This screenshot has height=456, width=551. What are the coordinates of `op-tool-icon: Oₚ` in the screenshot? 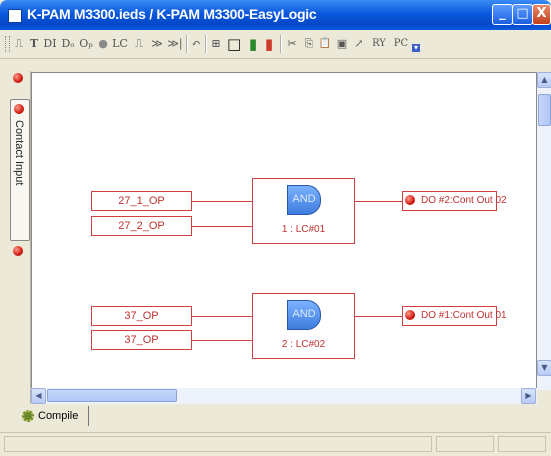 It's located at (86, 44).